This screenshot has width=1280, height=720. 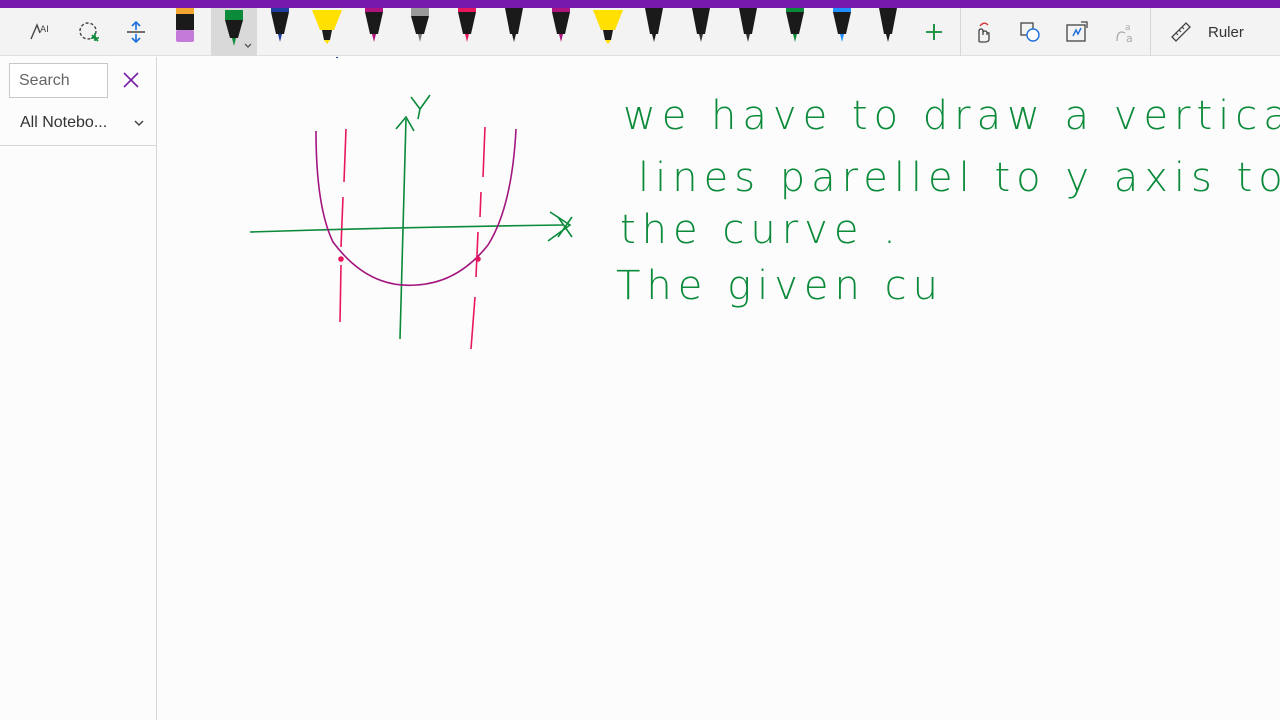 I want to click on lasso-text-icon: AI, so click(x=39, y=31).